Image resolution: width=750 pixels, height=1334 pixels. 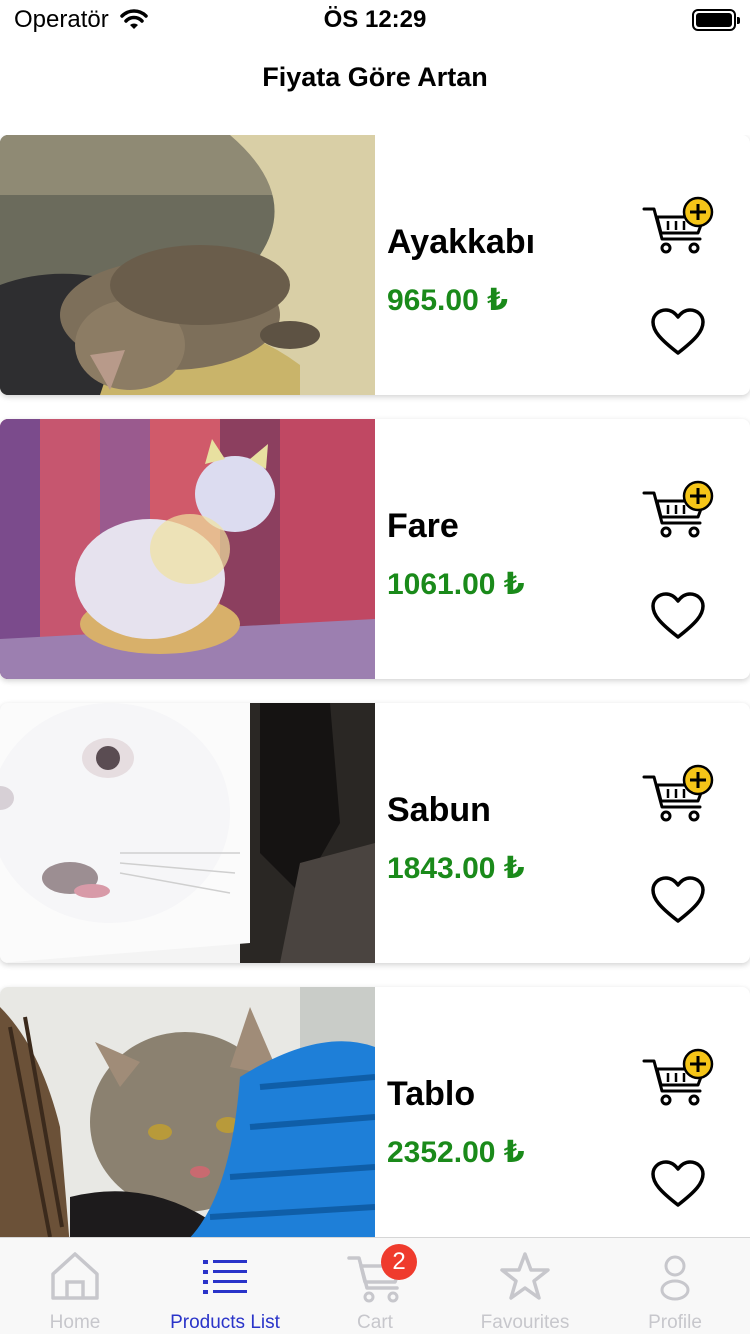 I want to click on product-name: Sabun, so click(x=439, y=810).